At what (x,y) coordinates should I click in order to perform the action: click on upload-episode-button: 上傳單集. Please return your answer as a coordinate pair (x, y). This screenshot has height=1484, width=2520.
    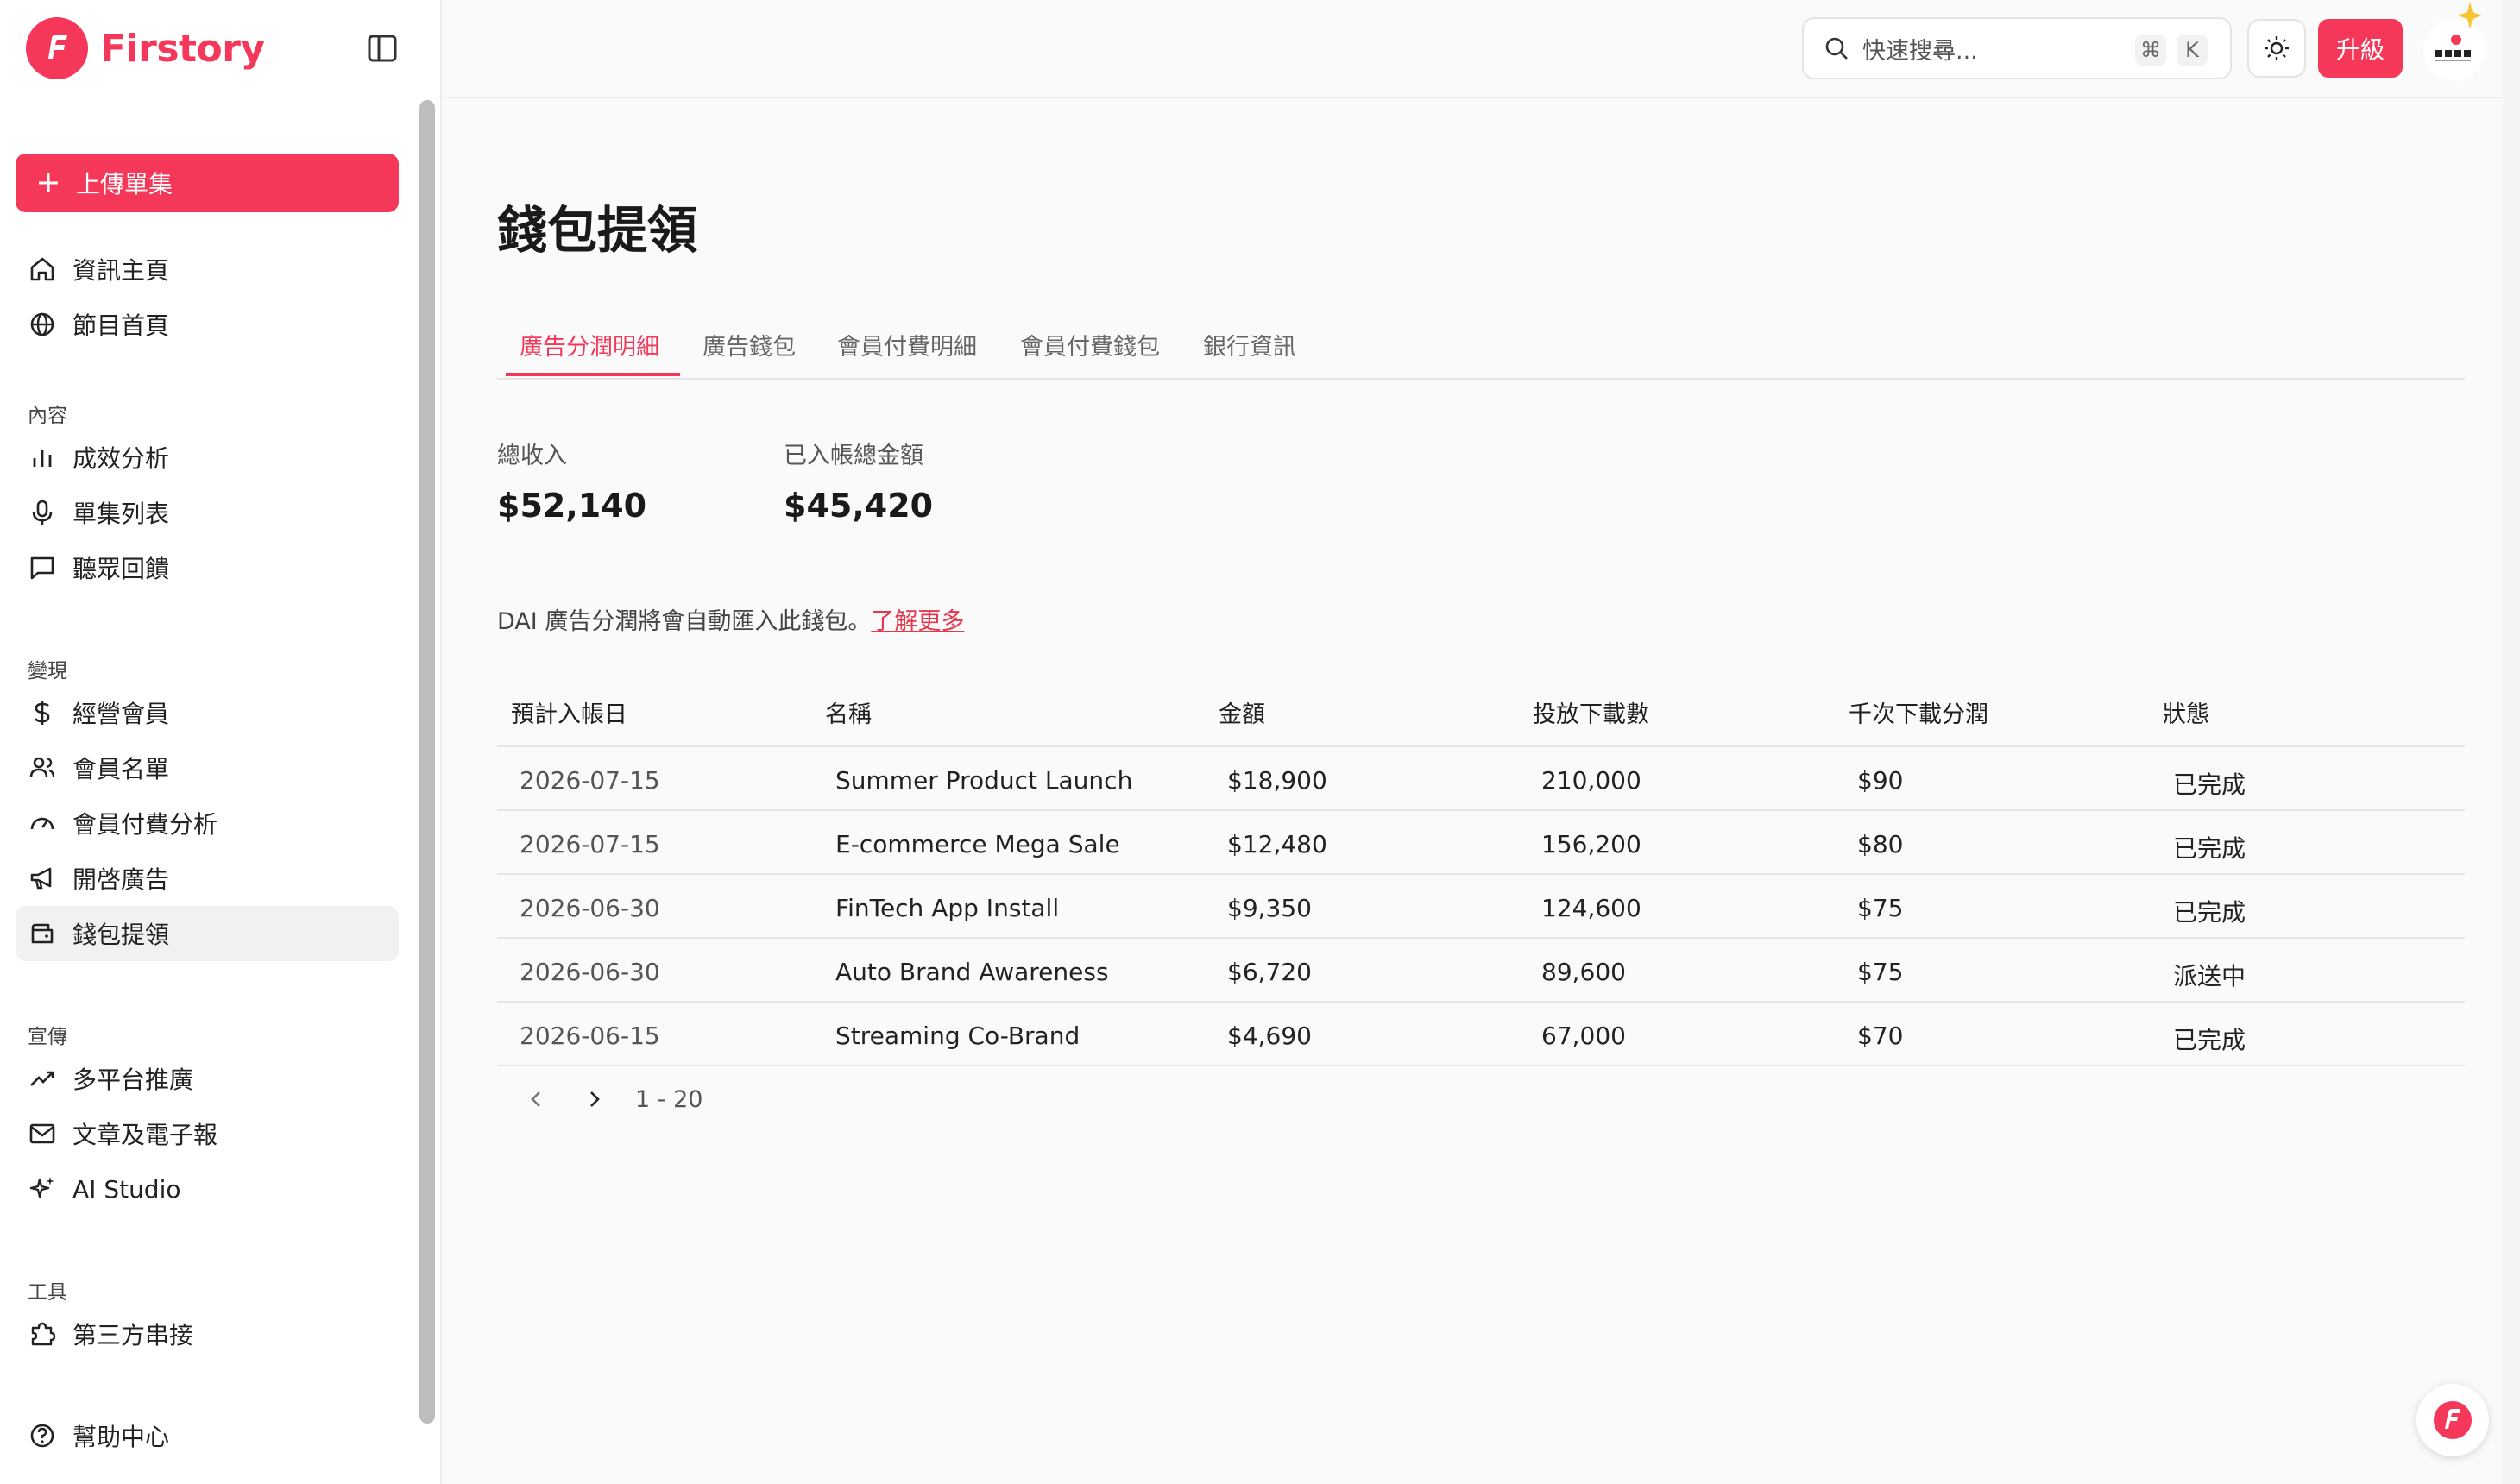
    Looking at the image, I should click on (208, 183).